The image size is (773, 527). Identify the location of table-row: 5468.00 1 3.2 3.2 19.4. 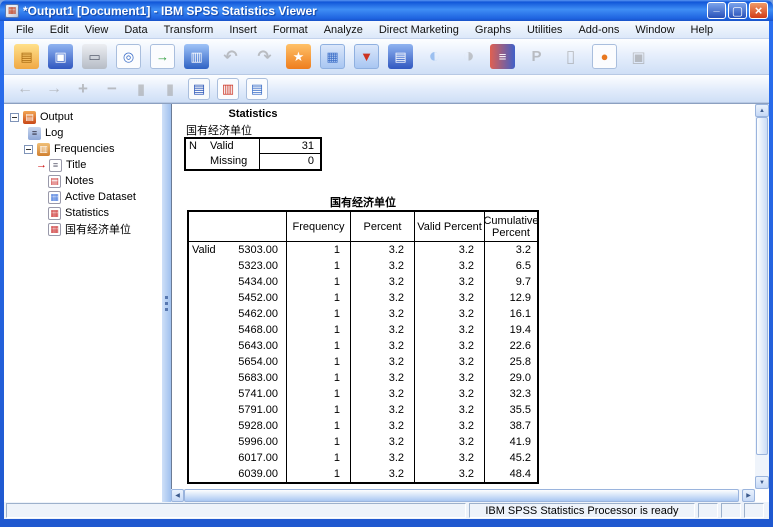
(363, 330).